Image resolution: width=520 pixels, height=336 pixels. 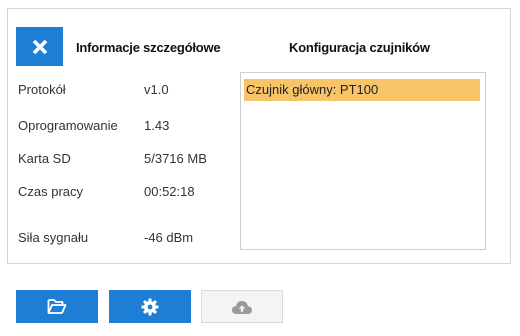 I want to click on sensor-list-item-selected: Czujnik główny: PT100, so click(x=362, y=90).